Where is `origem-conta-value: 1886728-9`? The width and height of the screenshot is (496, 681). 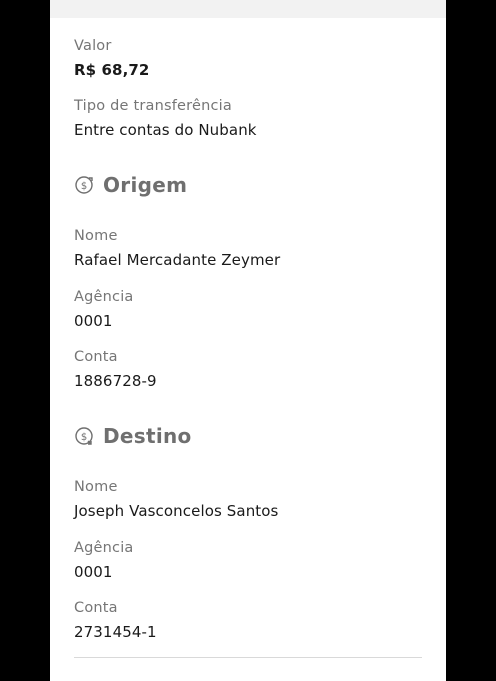
origem-conta-value: 1886728-9 is located at coordinates (115, 381).